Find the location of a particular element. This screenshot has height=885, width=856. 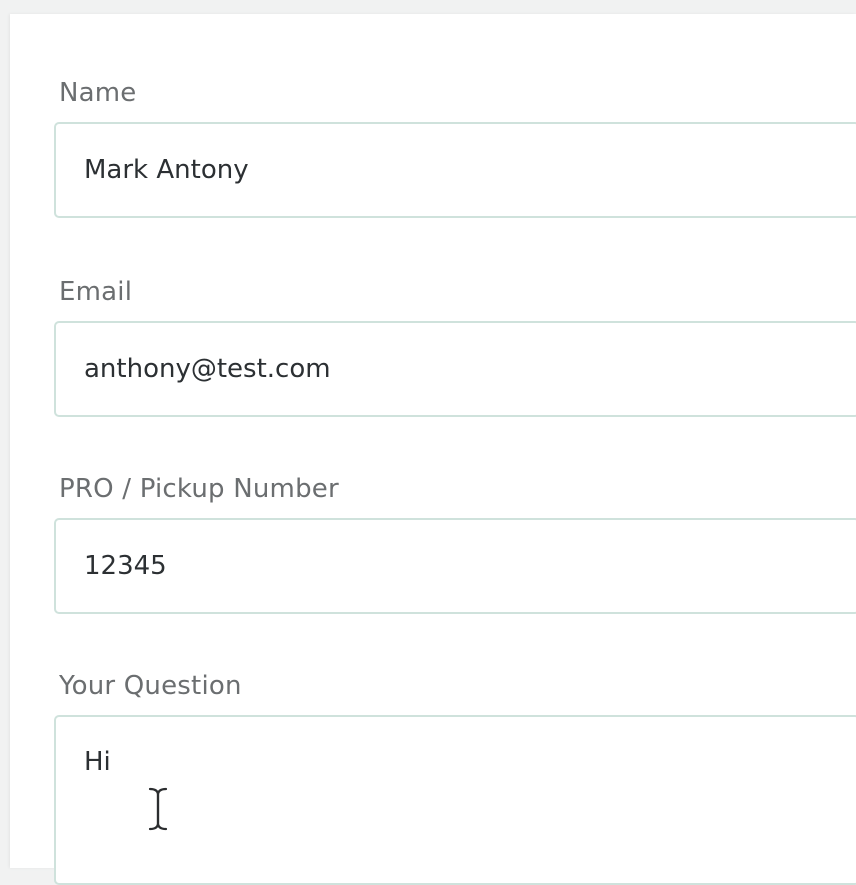

email-input: anthony@test.com is located at coordinates (455, 369).